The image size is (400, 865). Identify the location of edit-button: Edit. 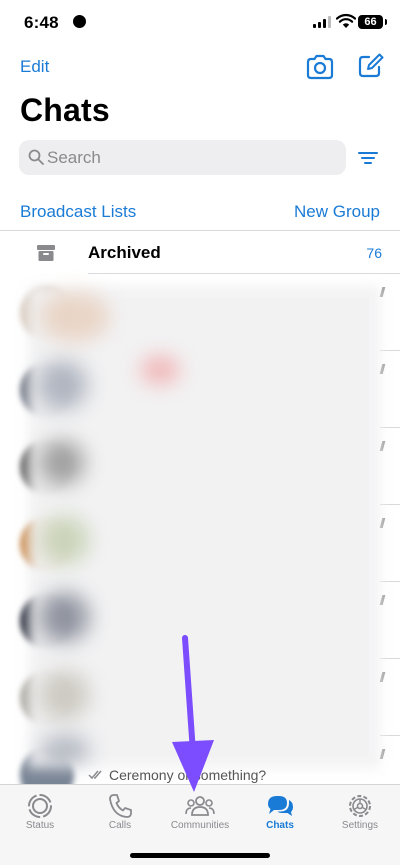
(34, 67).